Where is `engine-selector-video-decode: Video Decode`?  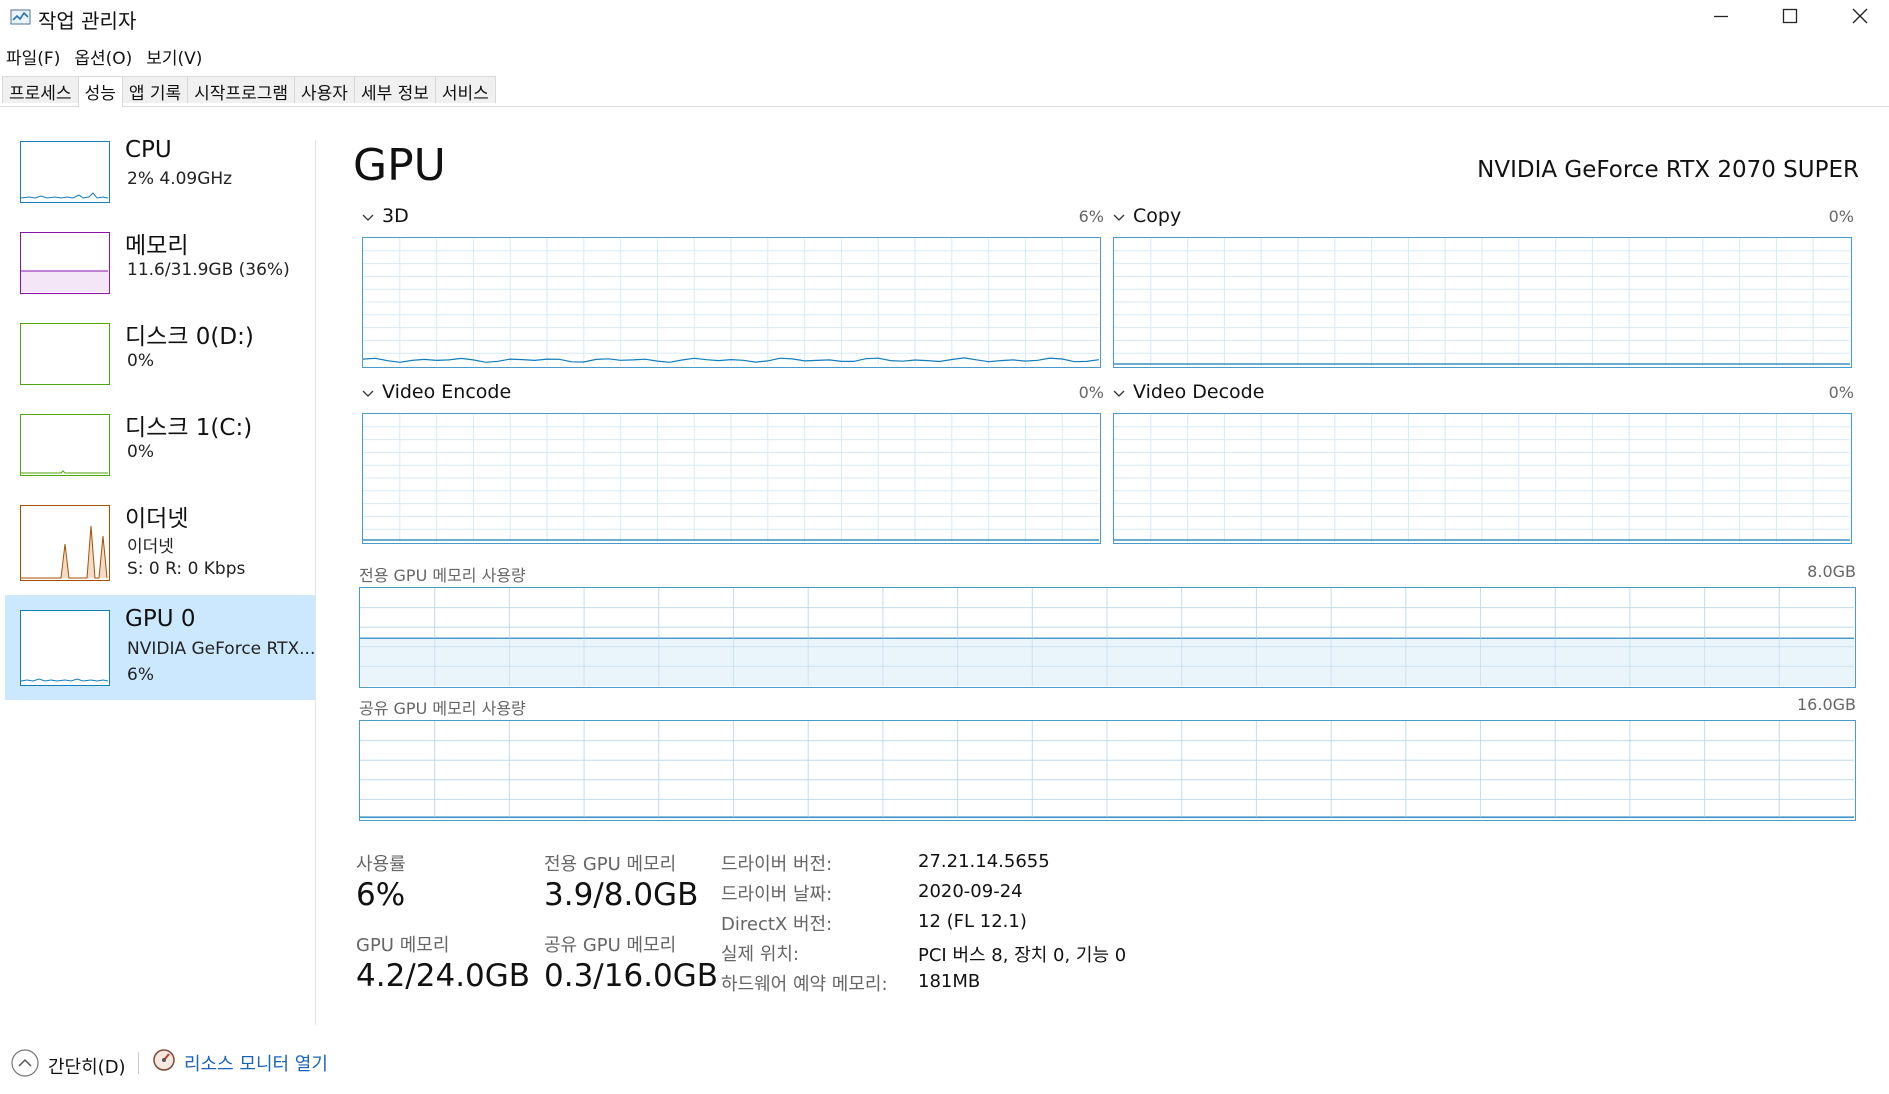
engine-selector-video-decode: Video Decode is located at coordinates (1188, 392).